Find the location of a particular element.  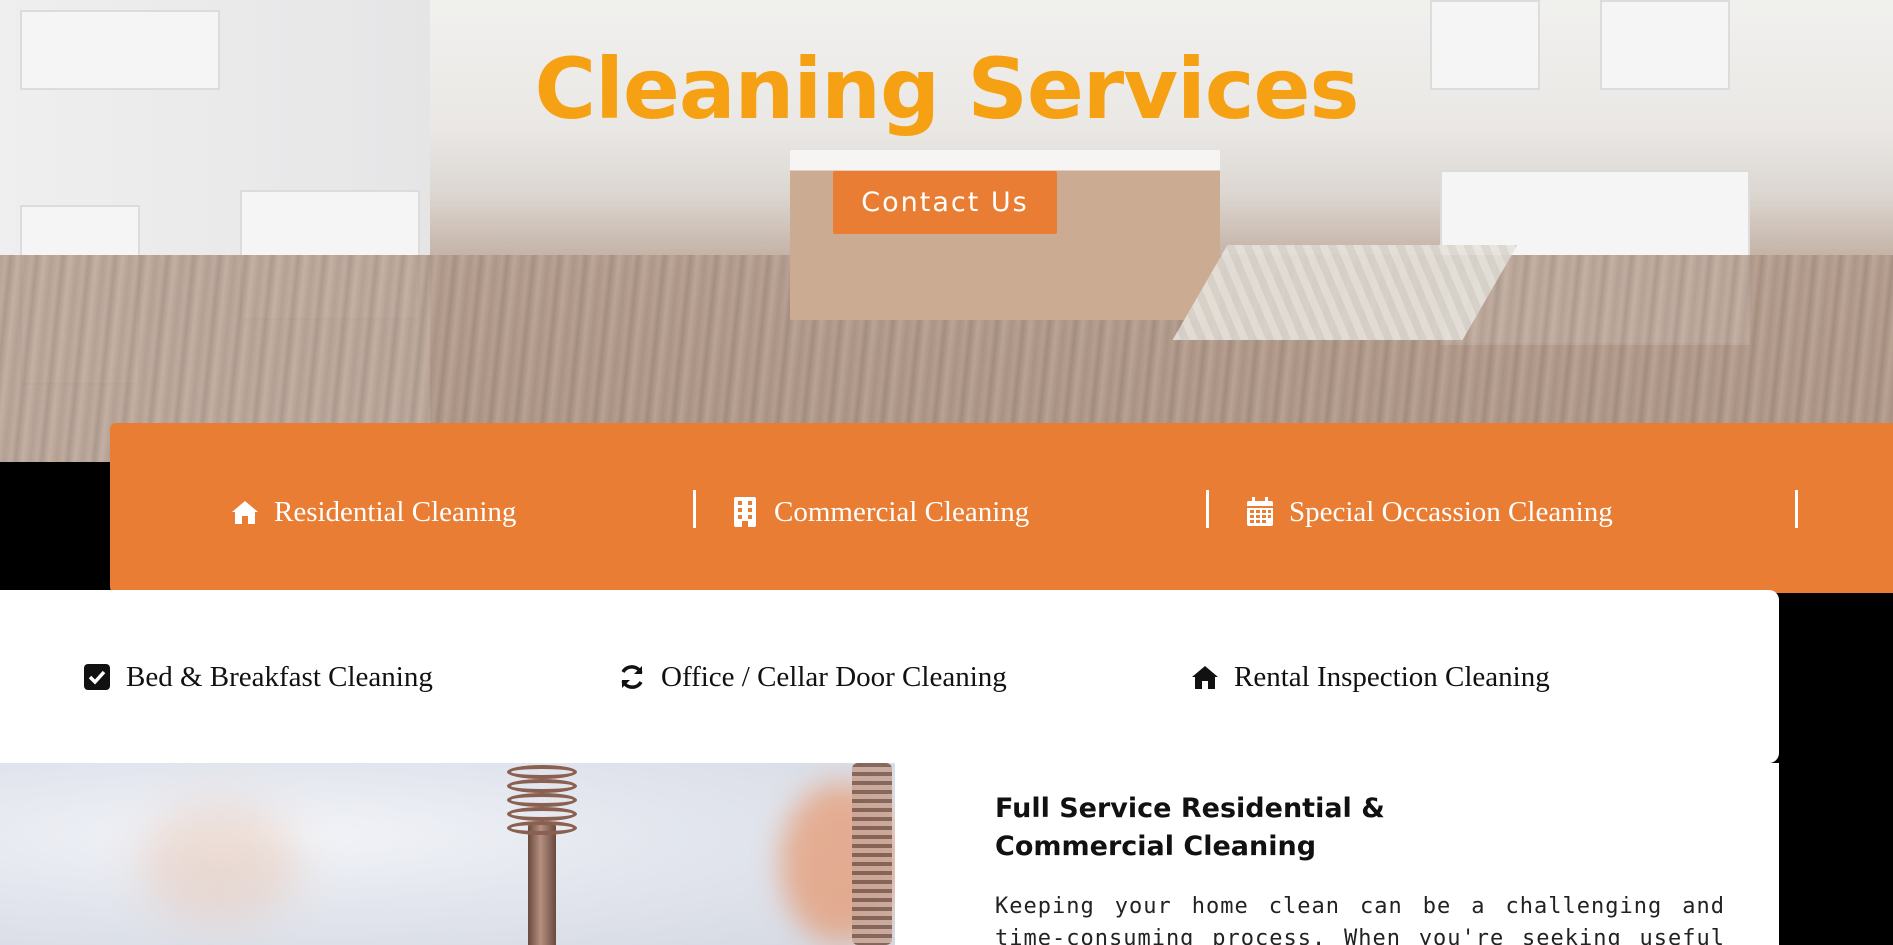

calendar-icon is located at coordinates (1260, 512).